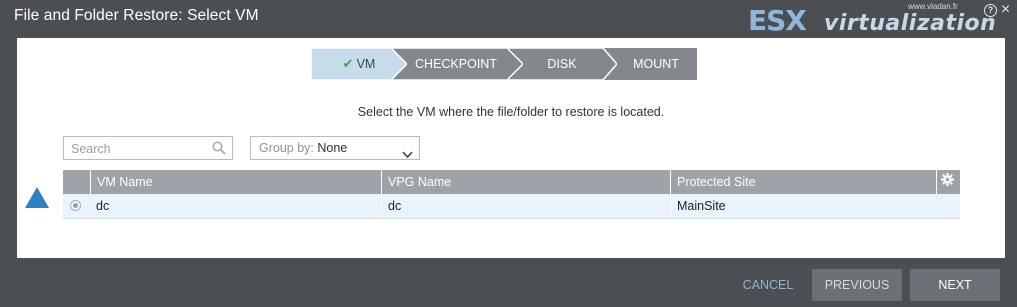 The image size is (1017, 307). What do you see at coordinates (141, 149) in the screenshot?
I see `search-input` at bounding box center [141, 149].